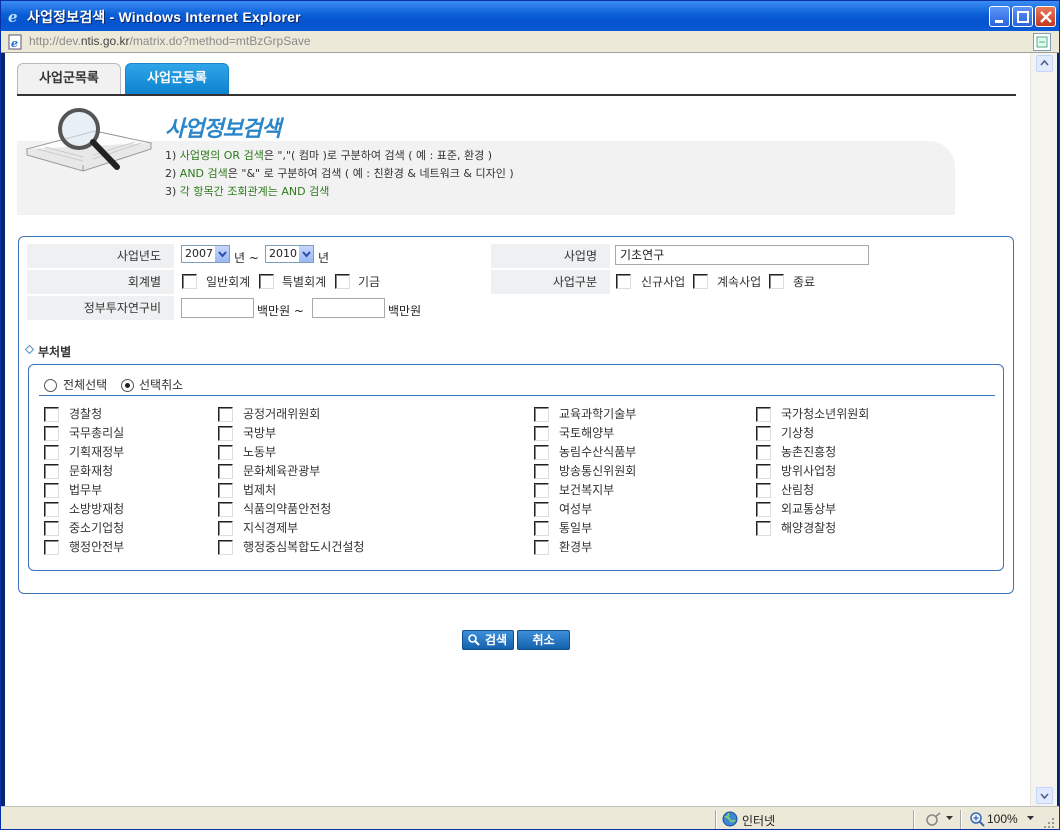 The image size is (1060, 830). Describe the element at coordinates (587, 490) in the screenshot. I see `ministry-label: 보건복지부` at that location.